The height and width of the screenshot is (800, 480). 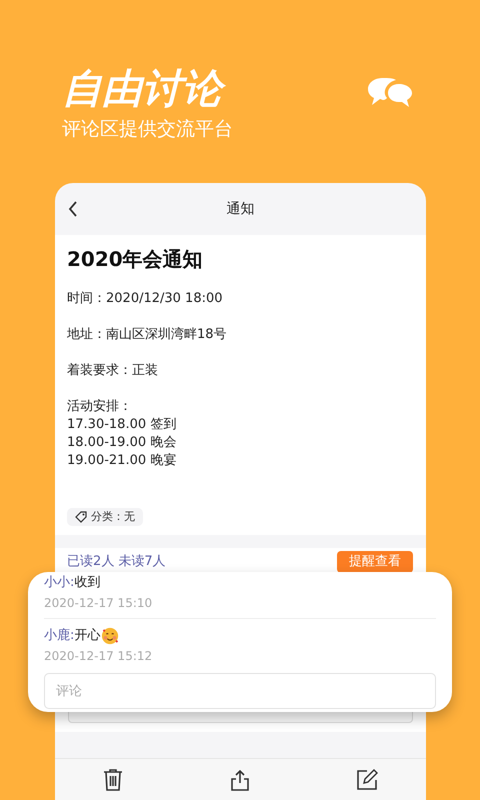 What do you see at coordinates (367, 779) in the screenshot?
I see `edit-icon` at bounding box center [367, 779].